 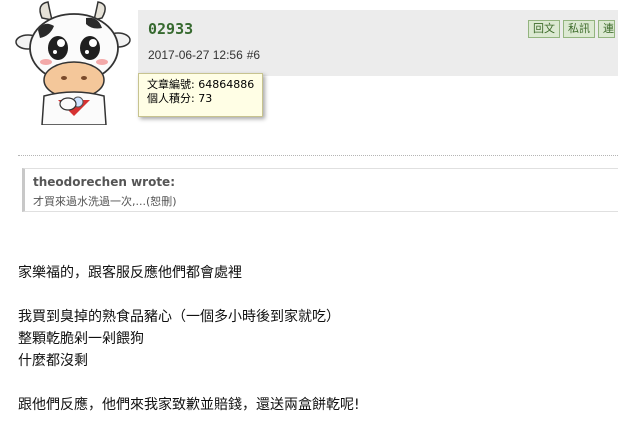 I want to click on quote-block: theodorechen wrote: 才買來過水洗過一次,...(恕刪), so click(x=320, y=190).